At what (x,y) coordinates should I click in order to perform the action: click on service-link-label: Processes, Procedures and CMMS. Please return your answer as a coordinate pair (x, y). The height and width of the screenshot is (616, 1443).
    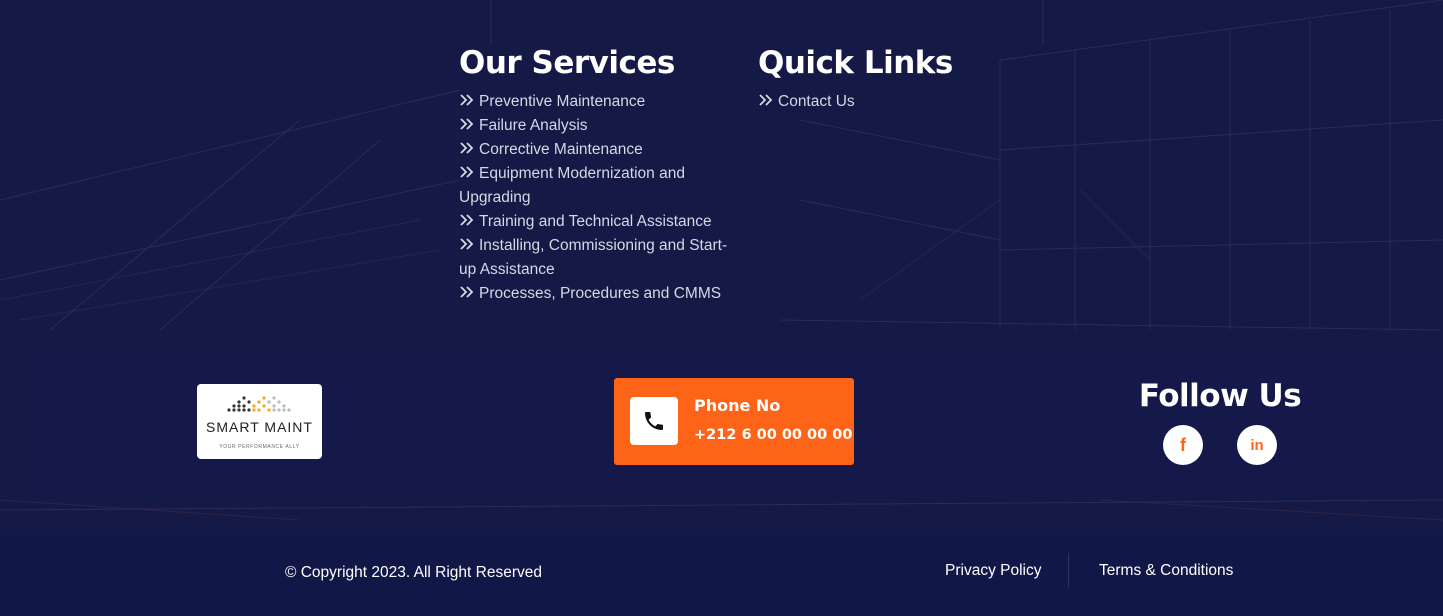
    Looking at the image, I should click on (600, 293).